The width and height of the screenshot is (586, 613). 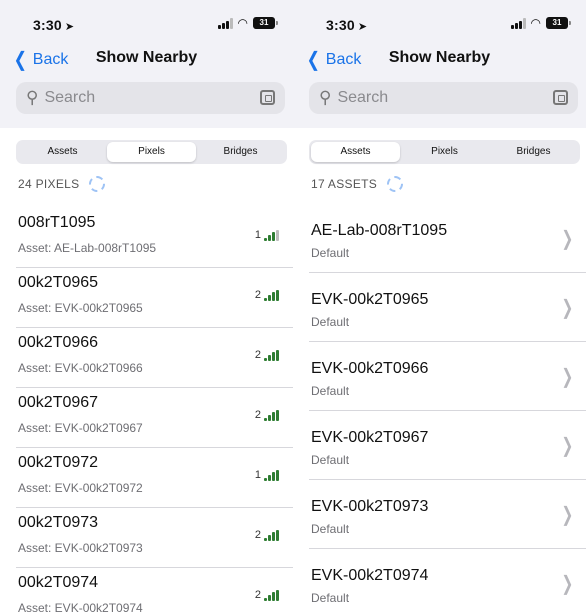 What do you see at coordinates (370, 368) in the screenshot?
I see `item-title: EVK-00k2T0966` at bounding box center [370, 368].